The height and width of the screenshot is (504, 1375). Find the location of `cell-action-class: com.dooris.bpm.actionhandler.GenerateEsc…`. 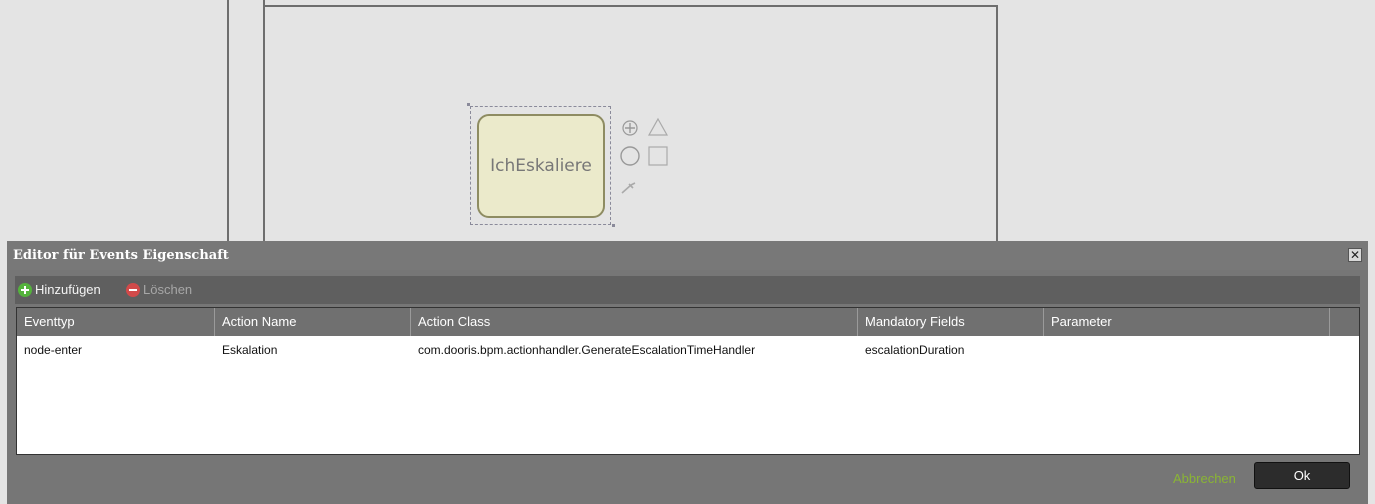

cell-action-class: com.dooris.bpm.actionhandler.GenerateEsc… is located at coordinates (634, 350).